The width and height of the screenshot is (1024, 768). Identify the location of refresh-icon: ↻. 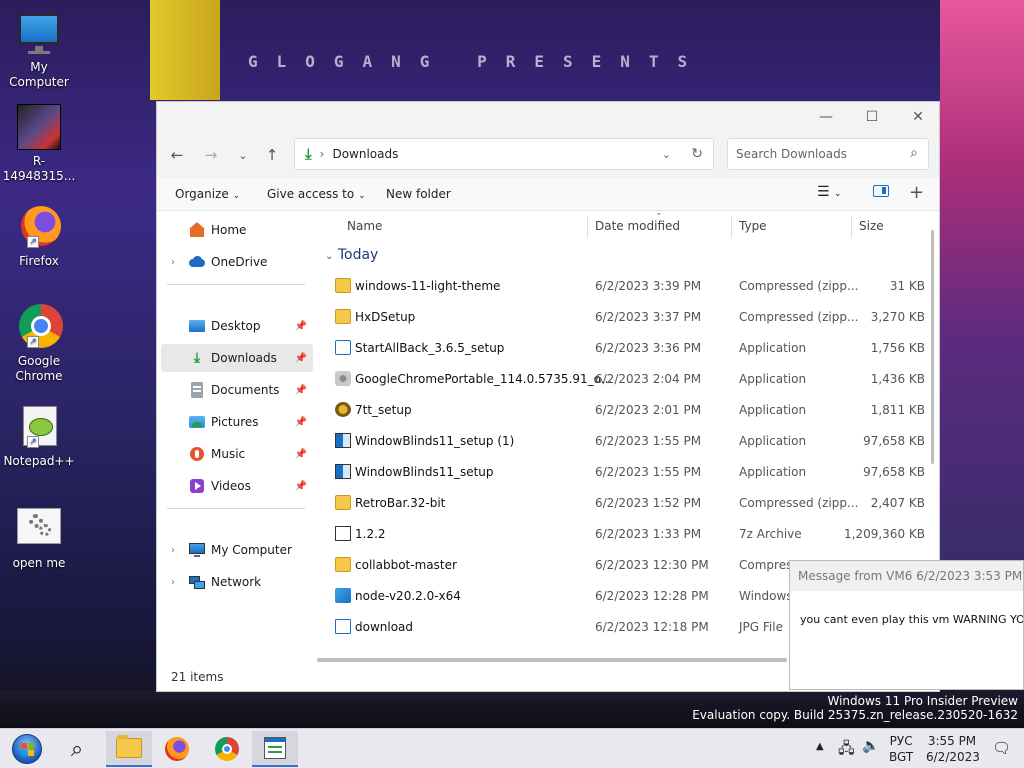
(697, 154).